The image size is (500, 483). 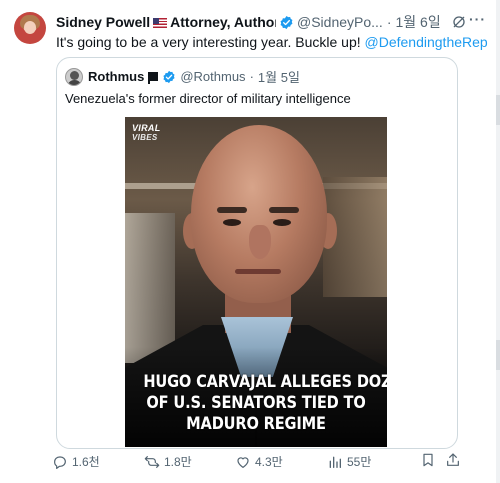 I want to click on grok-icon, so click(x=459, y=22).